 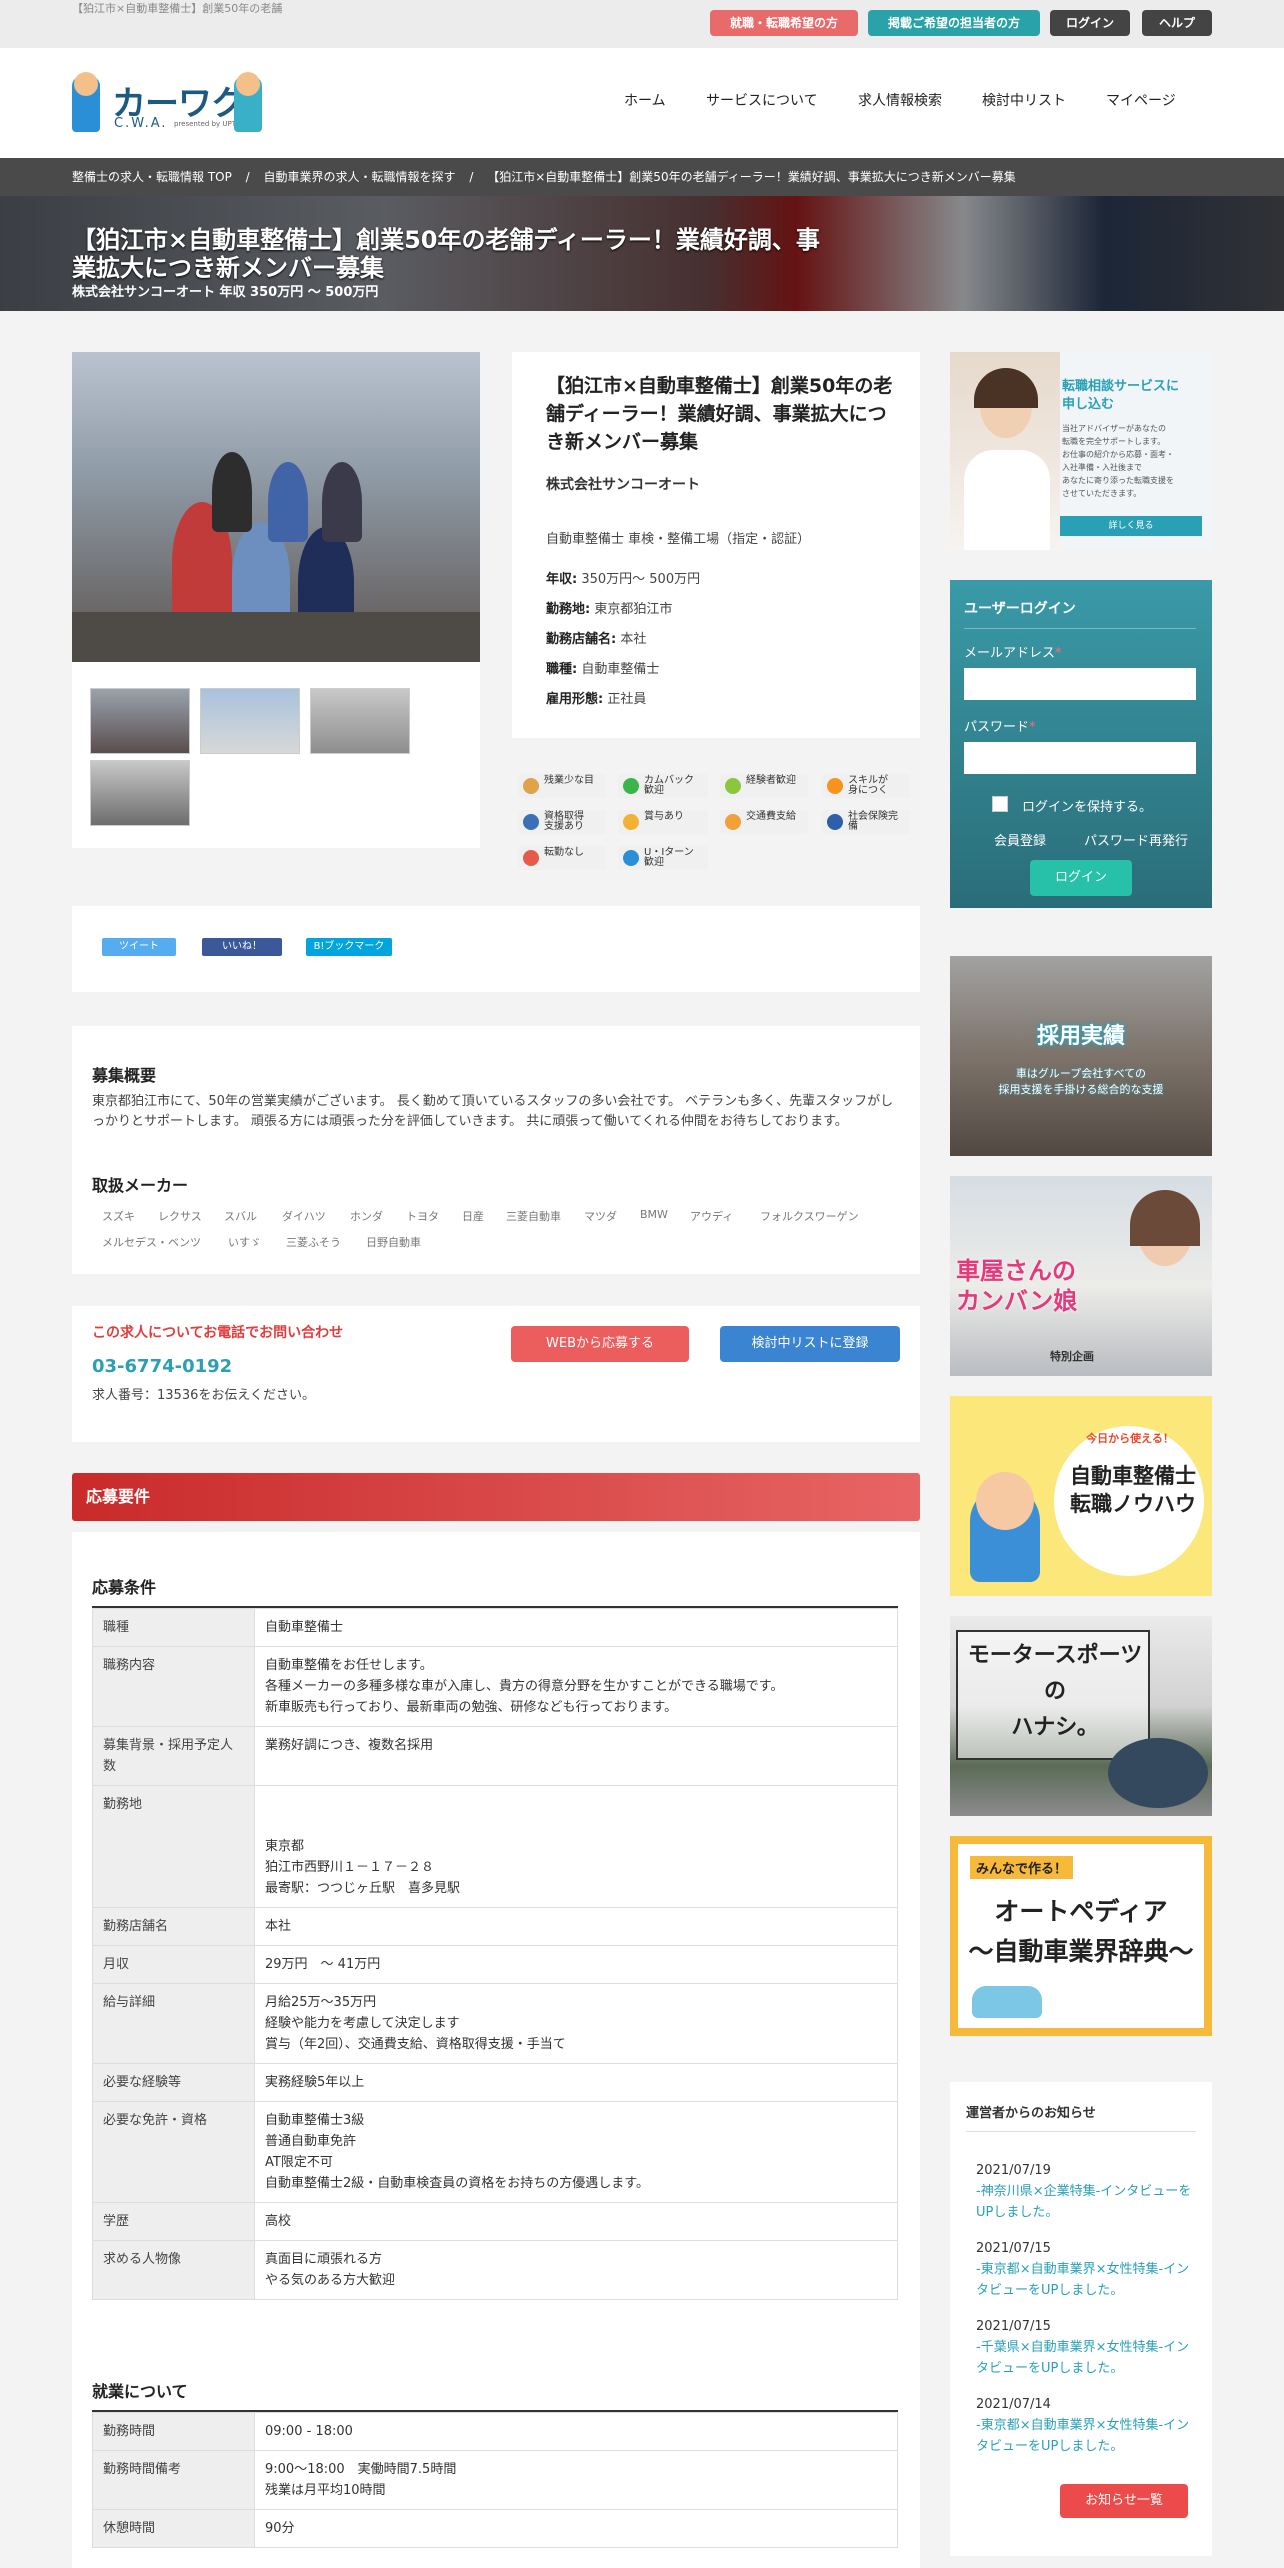 What do you see at coordinates (600, 1216) in the screenshot?
I see `maker-tag: マツダ` at bounding box center [600, 1216].